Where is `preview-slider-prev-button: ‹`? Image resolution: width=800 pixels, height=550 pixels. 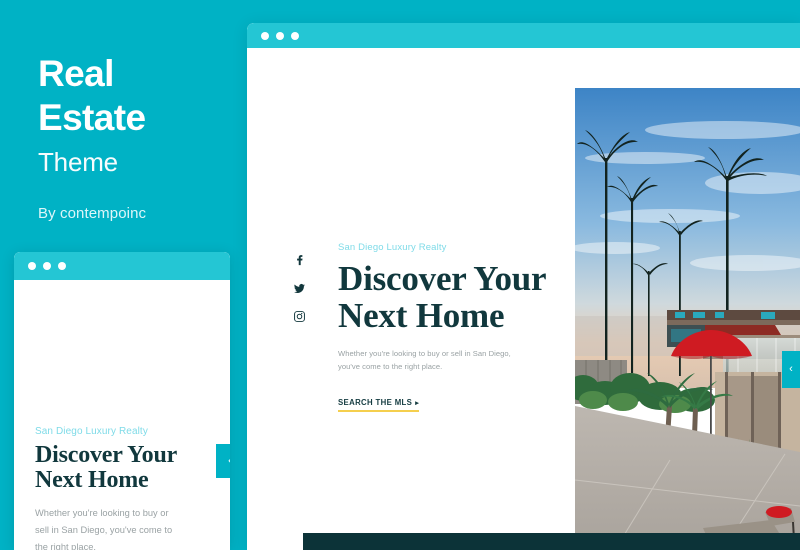
preview-slider-prev-button: ‹ is located at coordinates (223, 461).